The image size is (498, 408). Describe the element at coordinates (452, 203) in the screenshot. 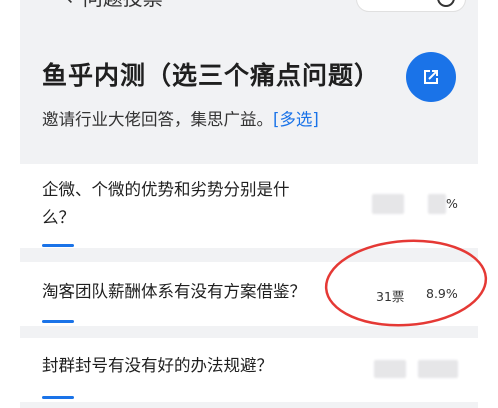

I see `option-percent: %` at that location.